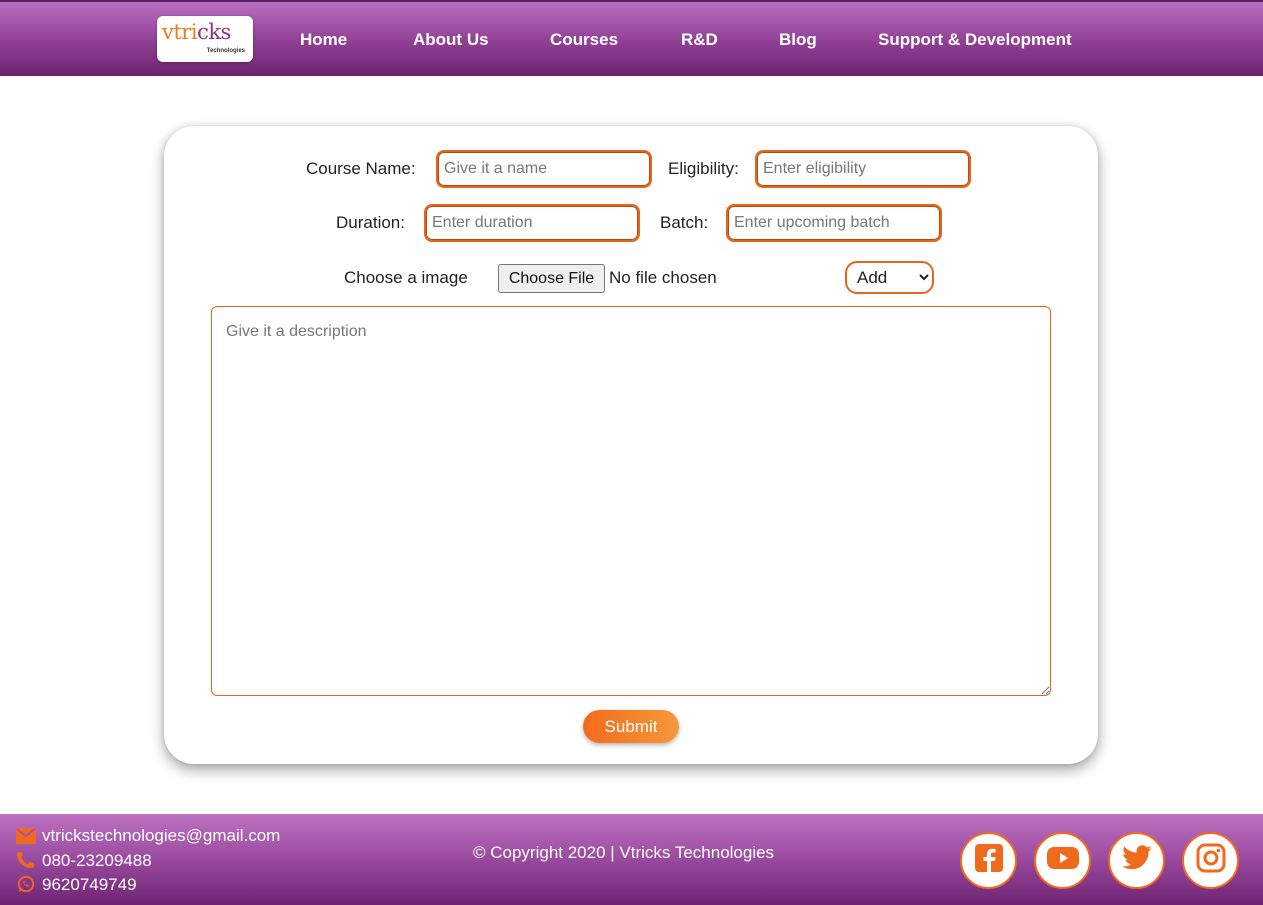 Image resolution: width=1263 pixels, height=905 pixels. What do you see at coordinates (26, 884) in the screenshot?
I see `whatsapp-icon` at bounding box center [26, 884].